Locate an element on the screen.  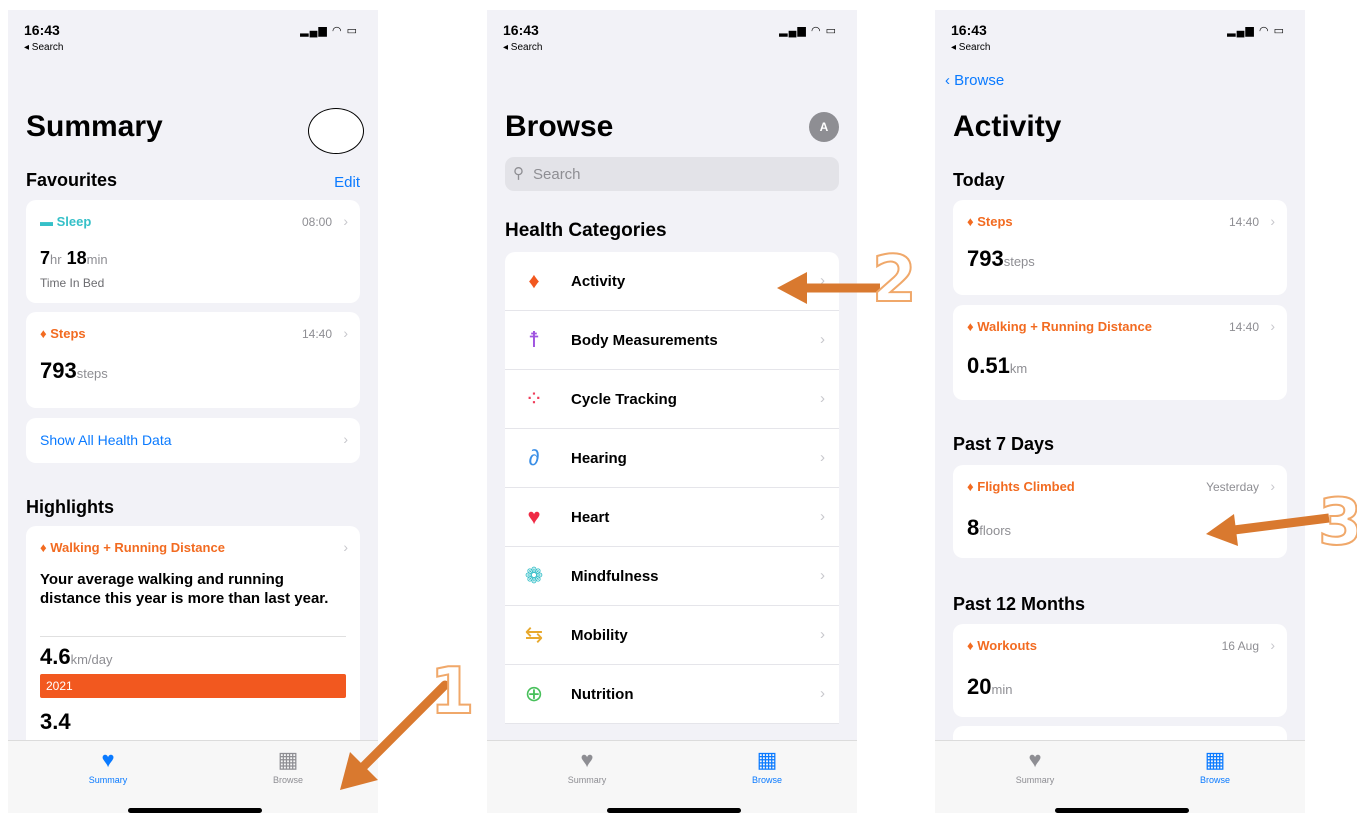
profile-avatar is located at coordinates (336, 131).